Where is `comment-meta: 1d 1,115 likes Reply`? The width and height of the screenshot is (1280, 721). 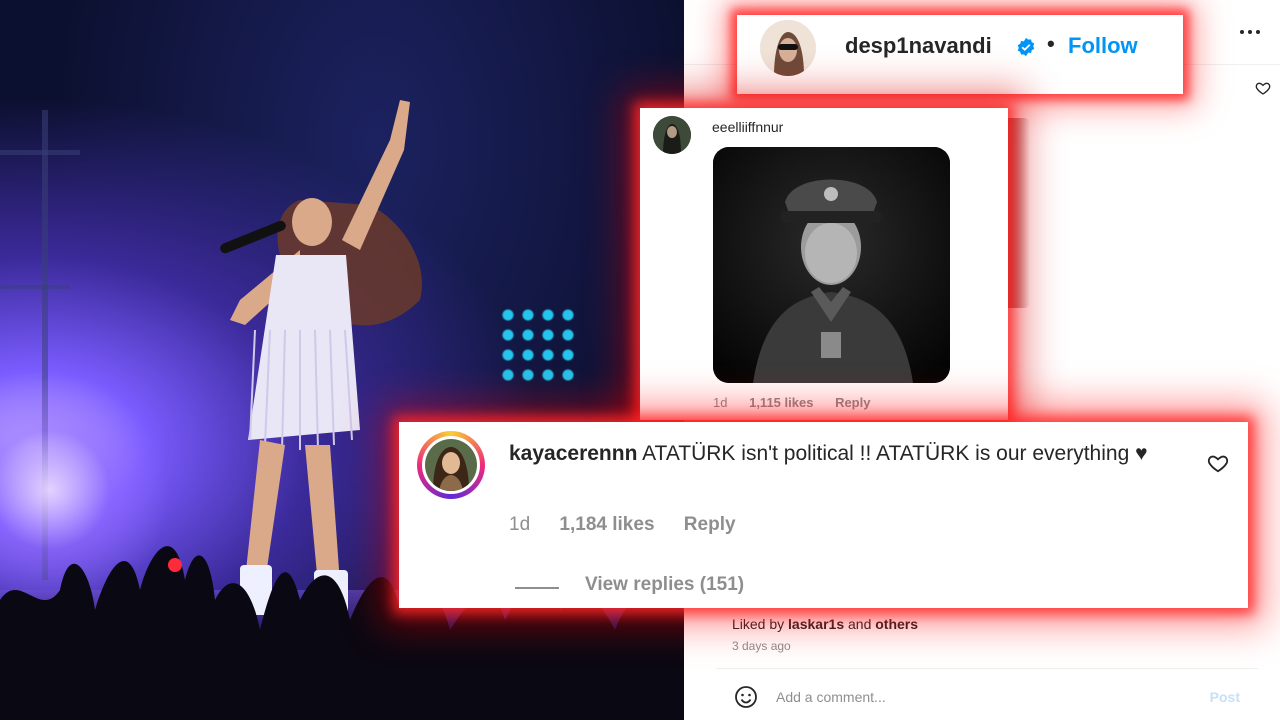
comment-meta: 1d 1,115 likes Reply is located at coordinates (800, 402).